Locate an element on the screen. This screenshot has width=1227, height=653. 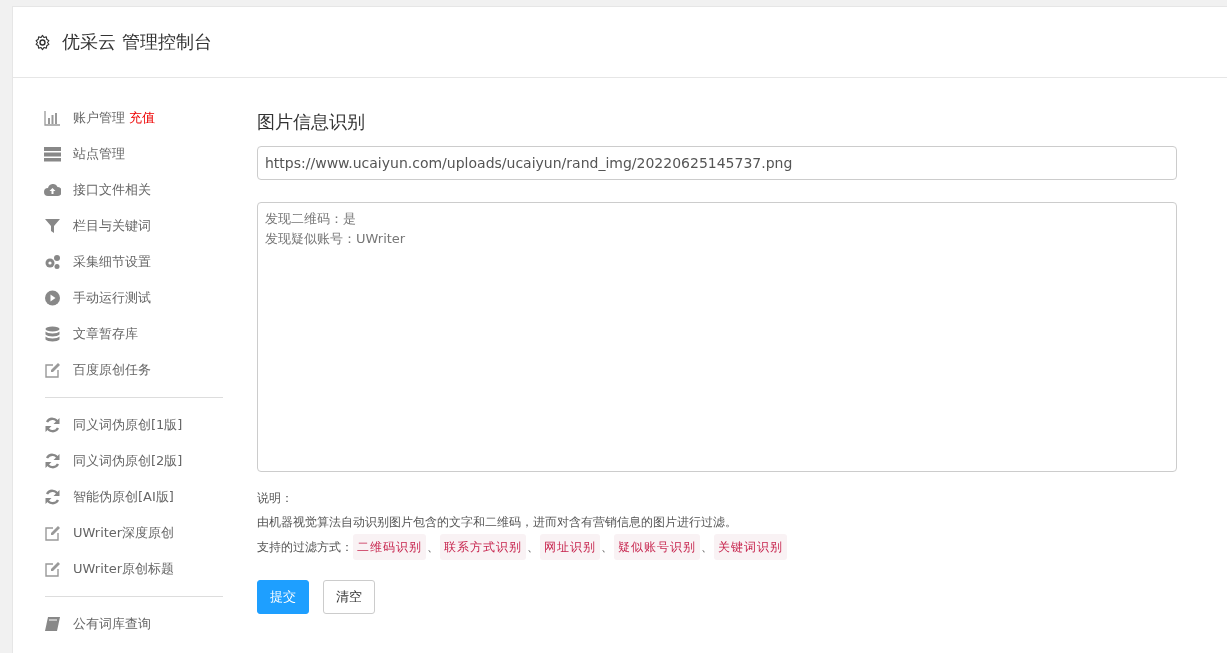
notes-description: 由机器视觉算法自动识别图片包含的文字和二维码，进而对含有营销信息的图片进行过滤。 is located at coordinates (497, 522).